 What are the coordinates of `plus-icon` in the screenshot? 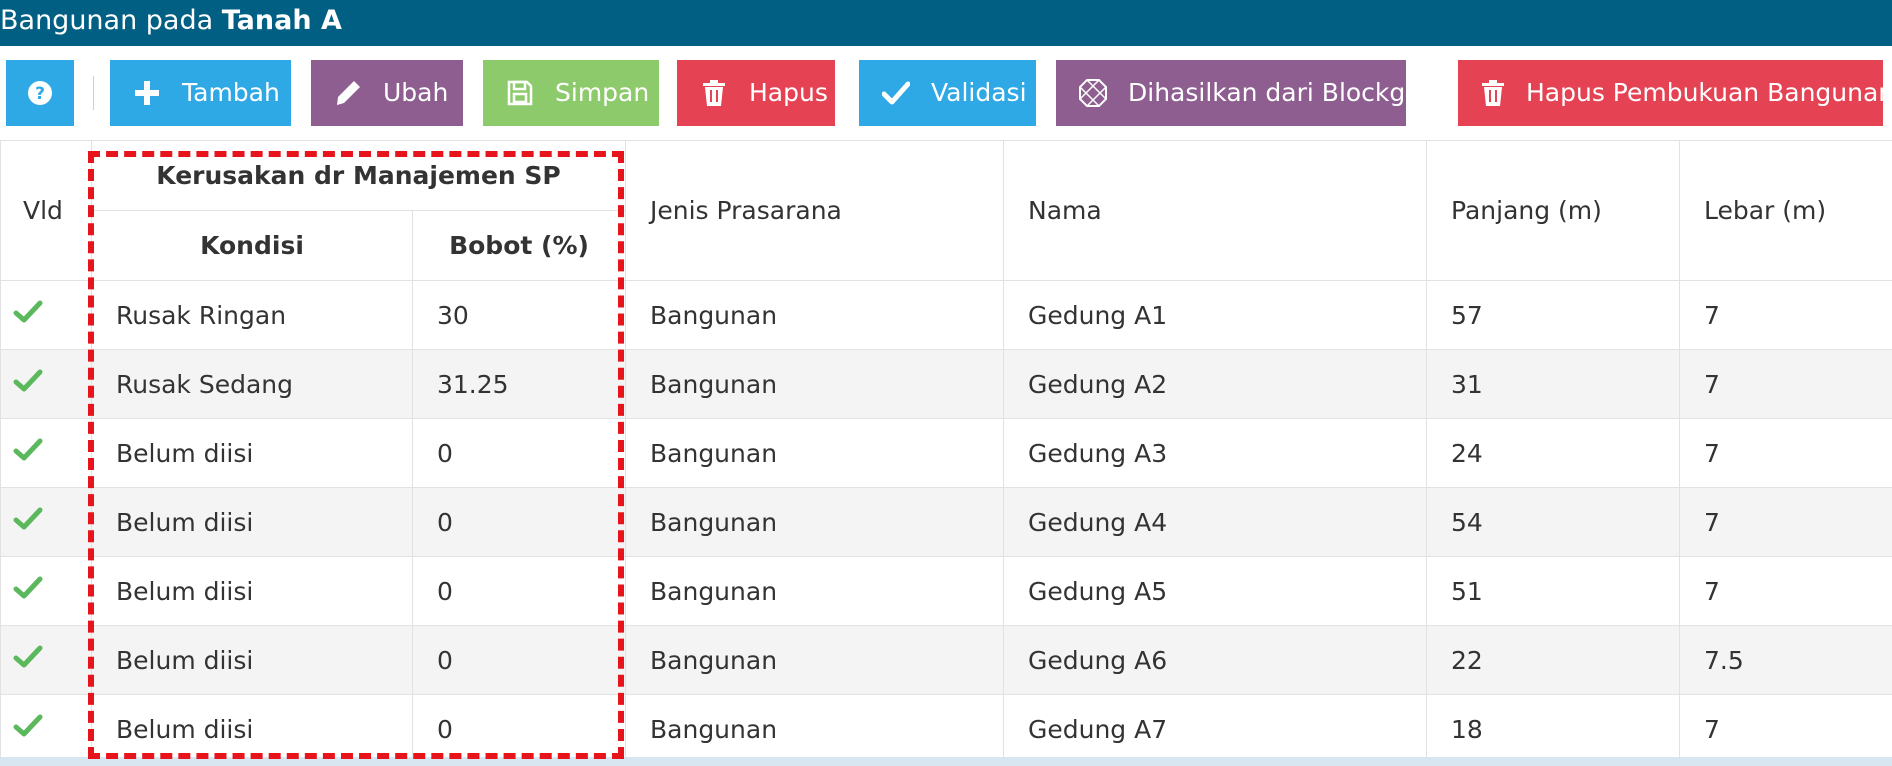 It's located at (147, 93).